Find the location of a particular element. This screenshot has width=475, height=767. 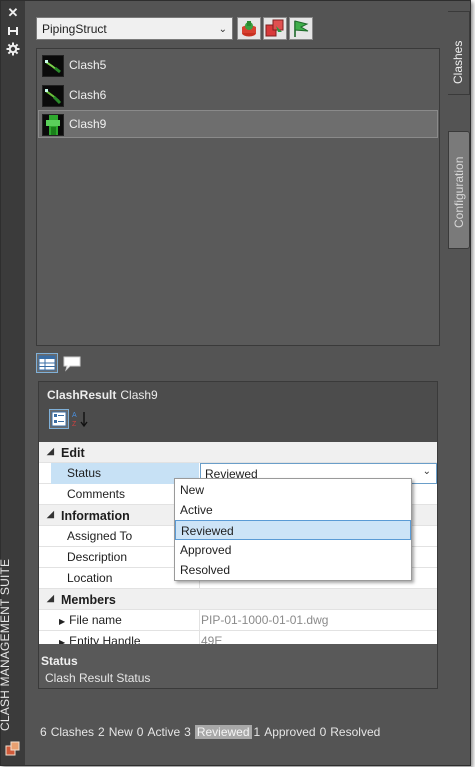

tab-configuration: Configuration is located at coordinates (459, 190).